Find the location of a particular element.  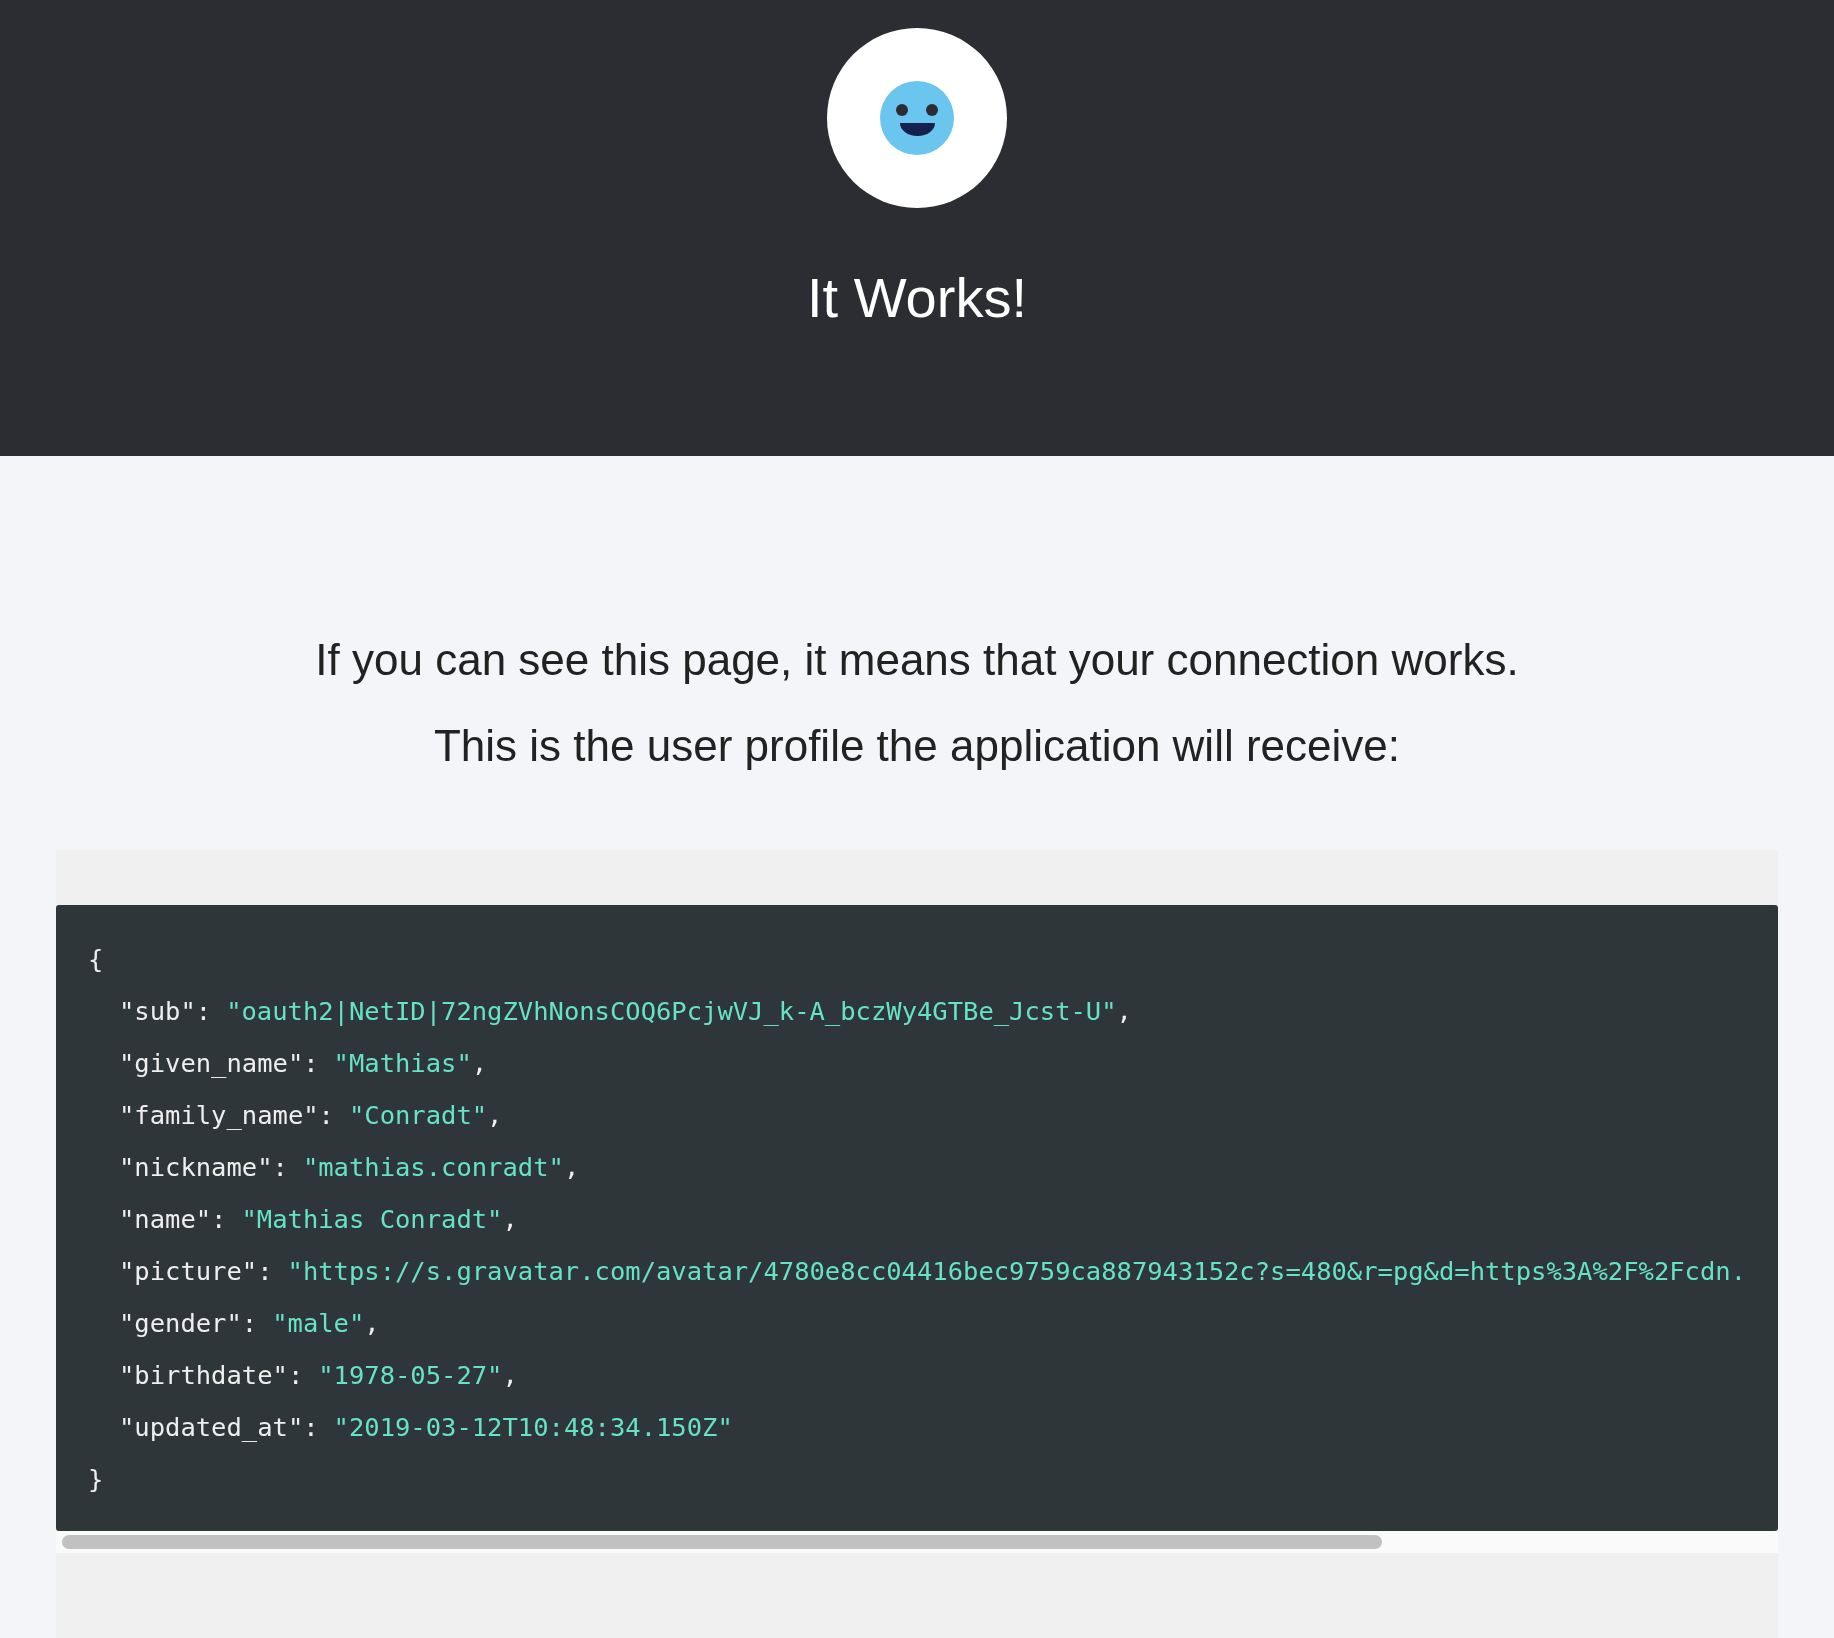

brace: { is located at coordinates (96, 959).